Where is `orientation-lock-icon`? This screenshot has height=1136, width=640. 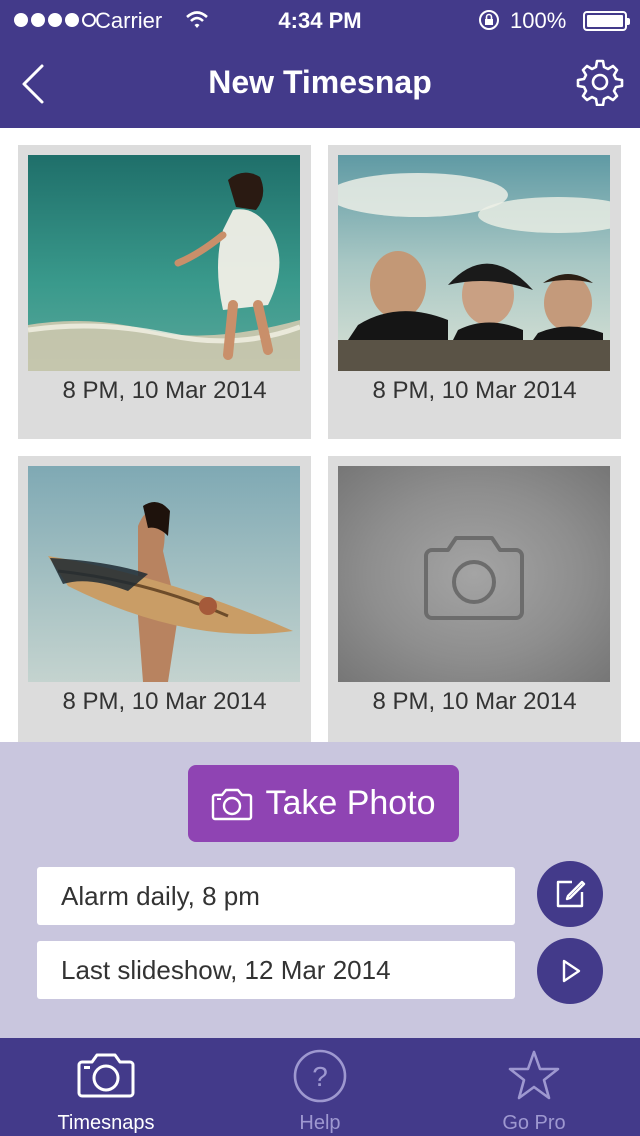 orientation-lock-icon is located at coordinates (489, 20).